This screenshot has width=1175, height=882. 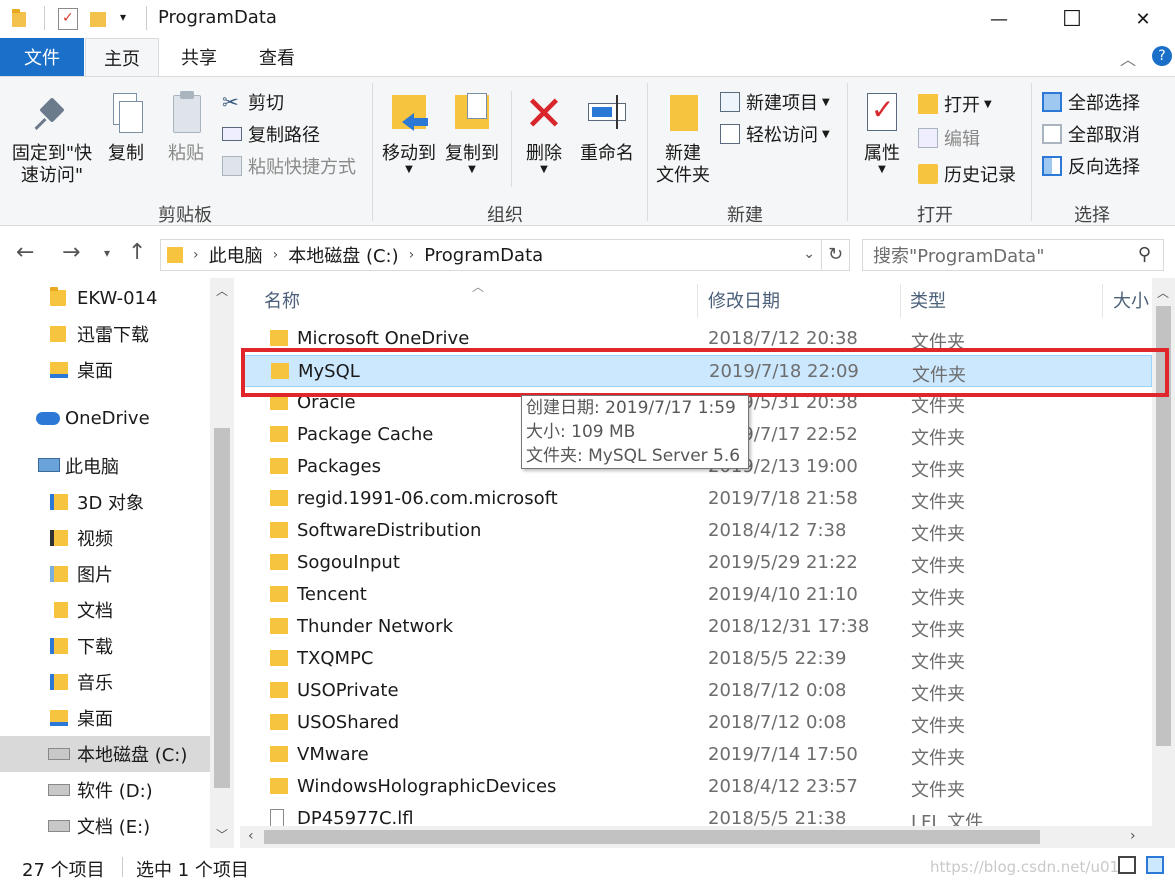 I want to click on file-list-hscrollbar: ‹ ›, so click(x=707, y=837).